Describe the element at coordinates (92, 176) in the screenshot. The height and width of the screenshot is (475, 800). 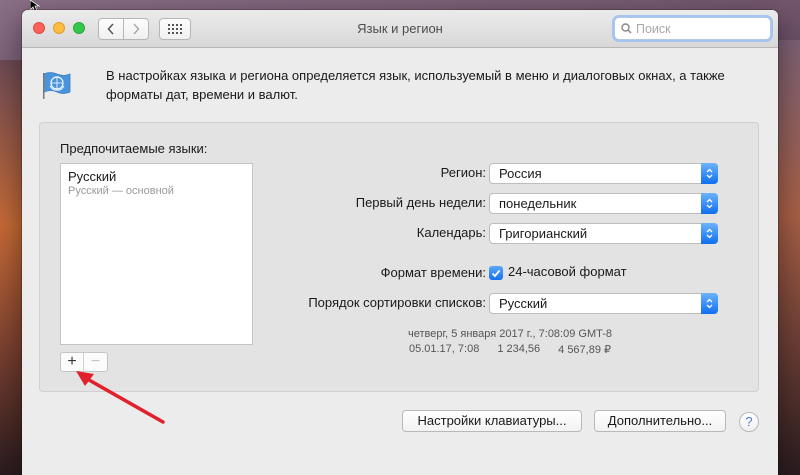
I see `language-name: Русский` at that location.